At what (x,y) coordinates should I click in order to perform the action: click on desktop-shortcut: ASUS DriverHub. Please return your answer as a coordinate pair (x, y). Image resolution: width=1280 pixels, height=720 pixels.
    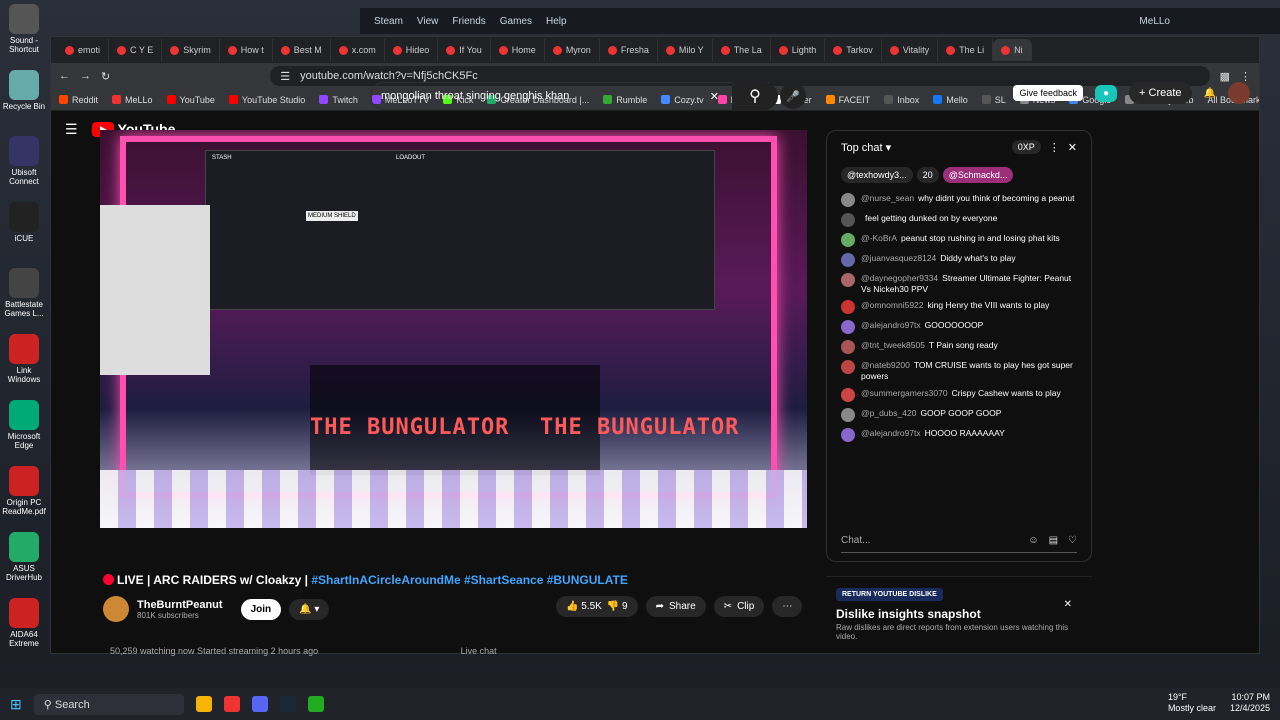
    Looking at the image, I should click on (24, 561).